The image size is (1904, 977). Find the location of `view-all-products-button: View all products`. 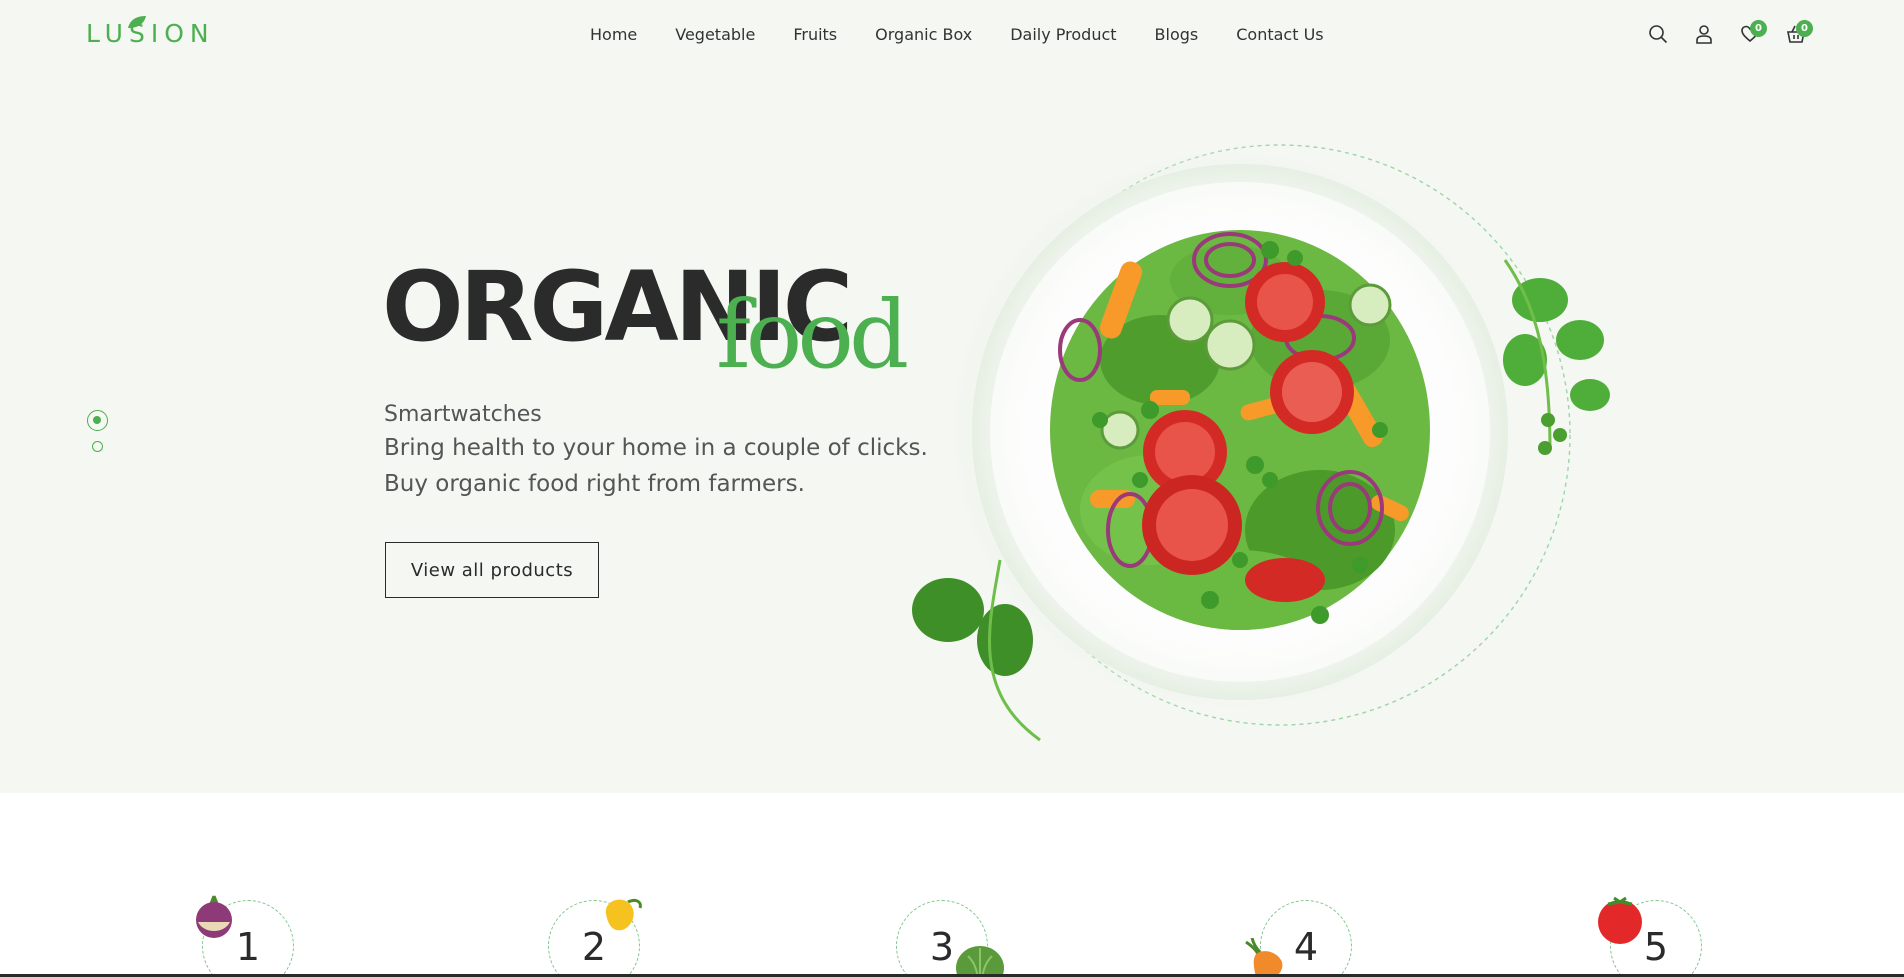

view-all-products-button: View all products is located at coordinates (492, 570).